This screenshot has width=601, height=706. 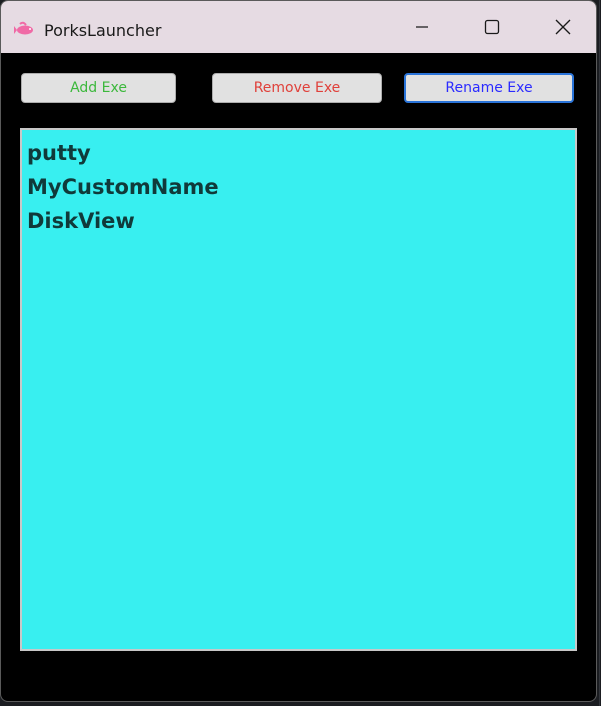 What do you see at coordinates (301, 221) in the screenshot?
I see `list-item: DiskView` at bounding box center [301, 221].